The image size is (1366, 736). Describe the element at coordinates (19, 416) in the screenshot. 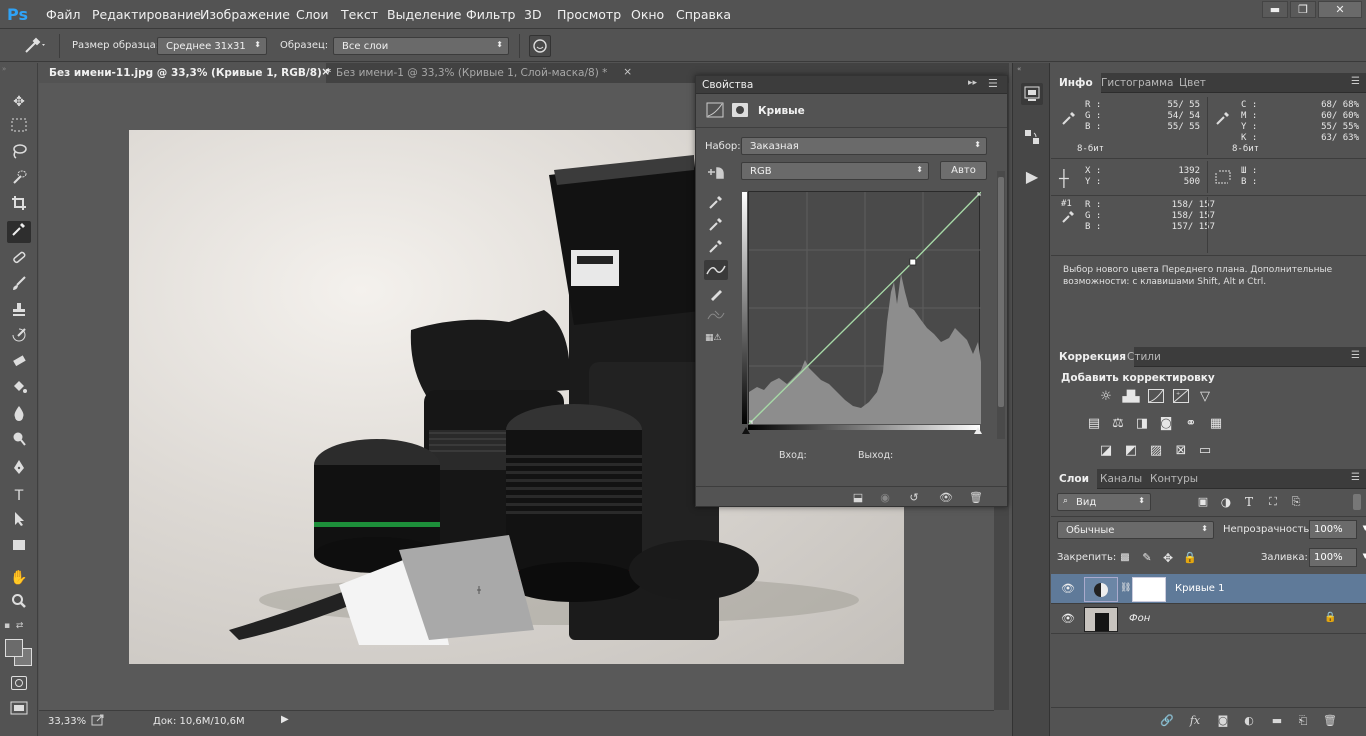

I see `blur-tool-icon` at that location.